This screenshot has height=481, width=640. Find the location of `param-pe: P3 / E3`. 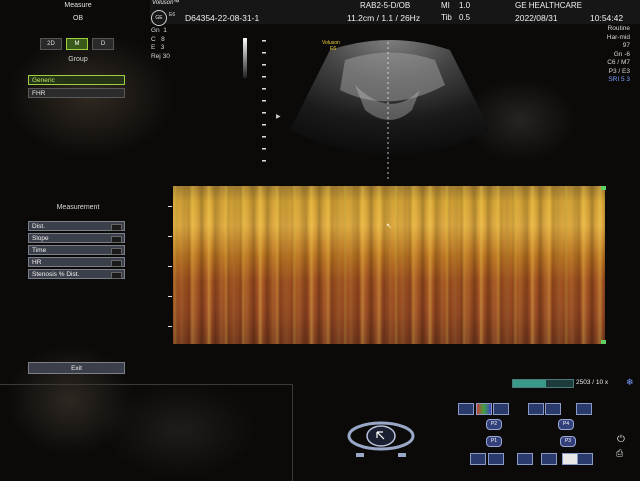

param-pe: P3 / E3 is located at coordinates (619, 71).